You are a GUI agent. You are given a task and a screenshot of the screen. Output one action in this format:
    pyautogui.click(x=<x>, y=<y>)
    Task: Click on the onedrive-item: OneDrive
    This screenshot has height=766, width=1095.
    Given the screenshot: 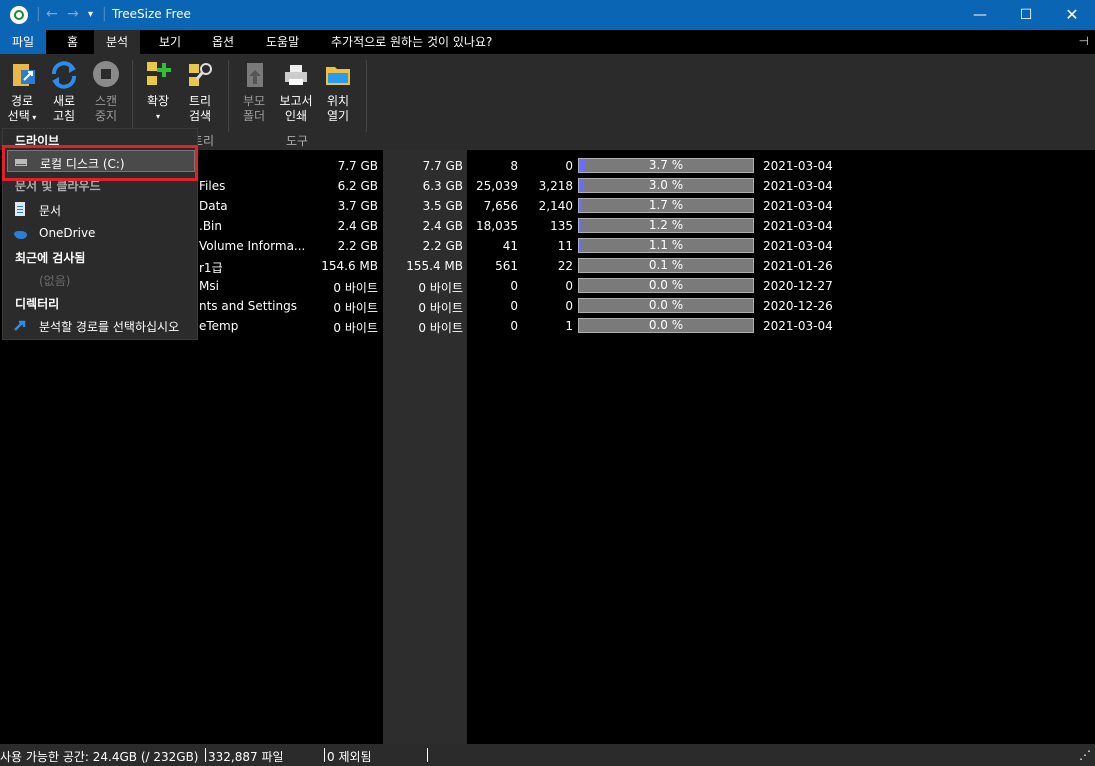 What is the action you would take?
    pyautogui.click(x=101, y=233)
    